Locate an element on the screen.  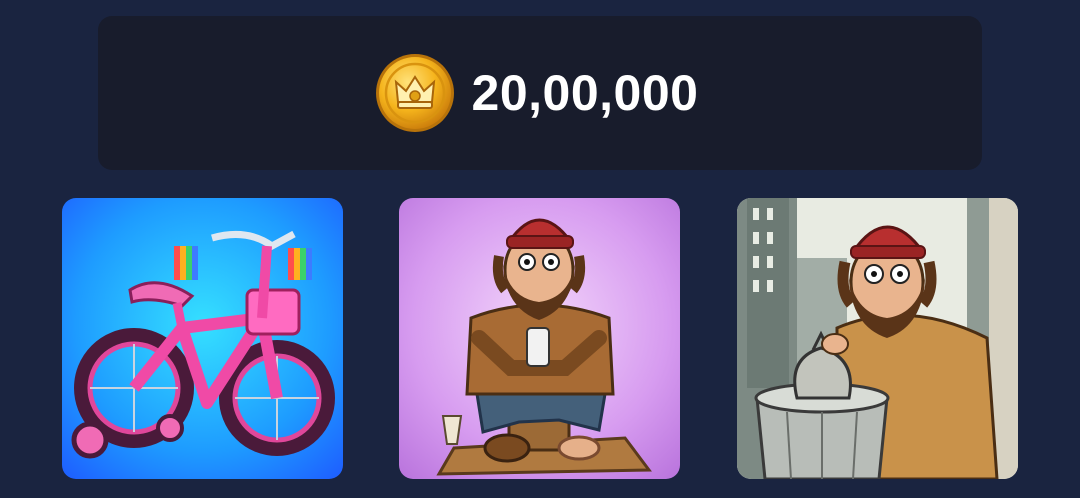
balance-display: 20,00,000 is located at coordinates (536, 93).